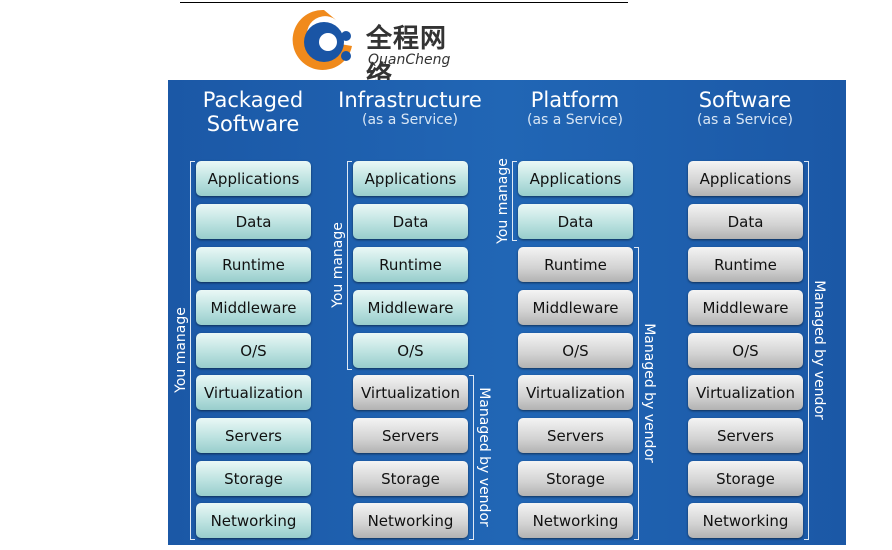 The width and height of the screenshot is (892, 550). I want to click on quancheng-logo: 全程网络 QuanCheng, so click(380, 48).